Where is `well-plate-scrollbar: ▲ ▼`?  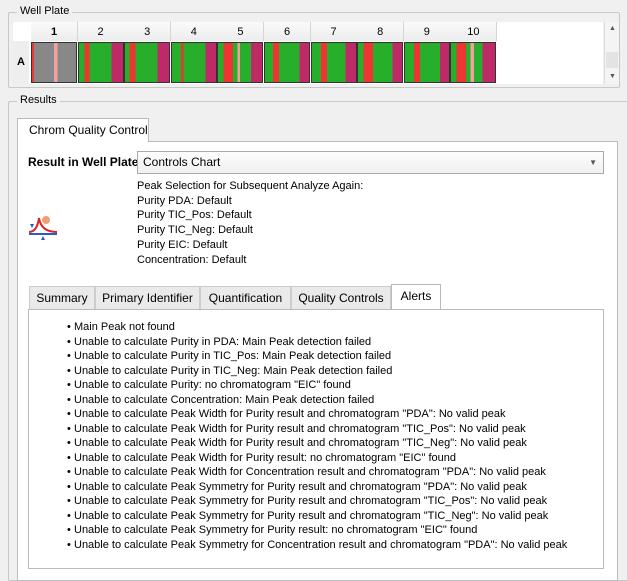 well-plate-scrollbar: ▲ ▼ is located at coordinates (611, 53).